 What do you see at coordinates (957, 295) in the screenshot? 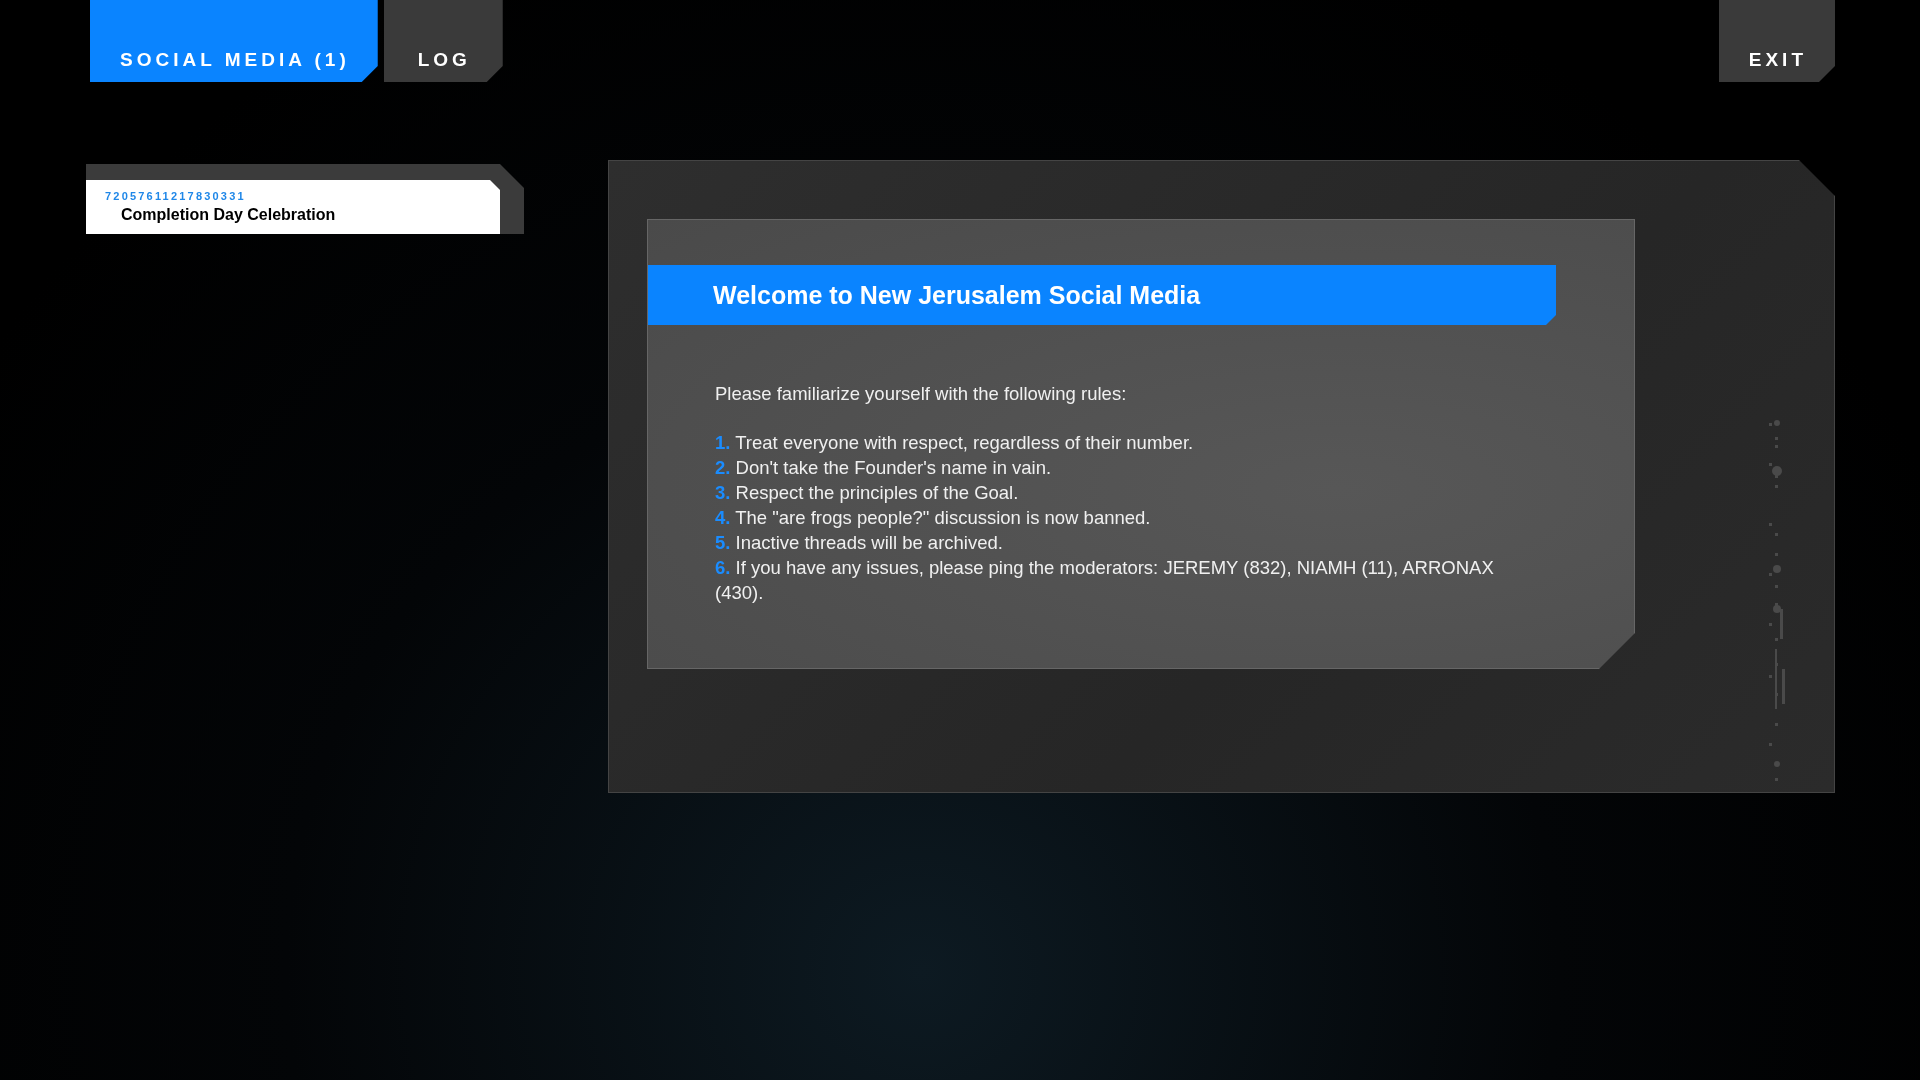
I see `post-title: Welcome to New Jerusalem Social Media` at bounding box center [957, 295].